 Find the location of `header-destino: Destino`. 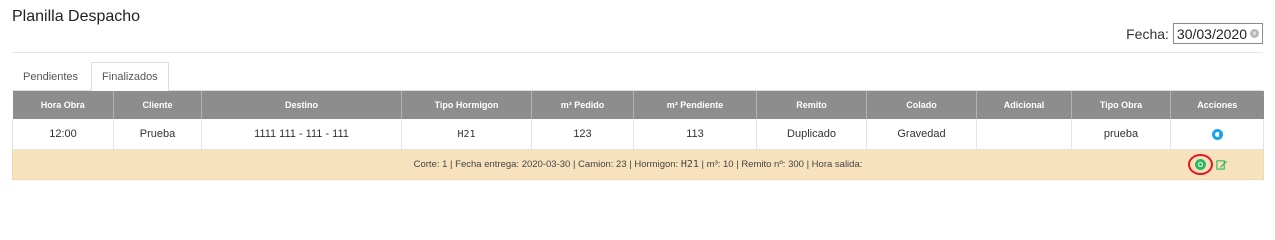

header-destino: Destino is located at coordinates (301, 105).